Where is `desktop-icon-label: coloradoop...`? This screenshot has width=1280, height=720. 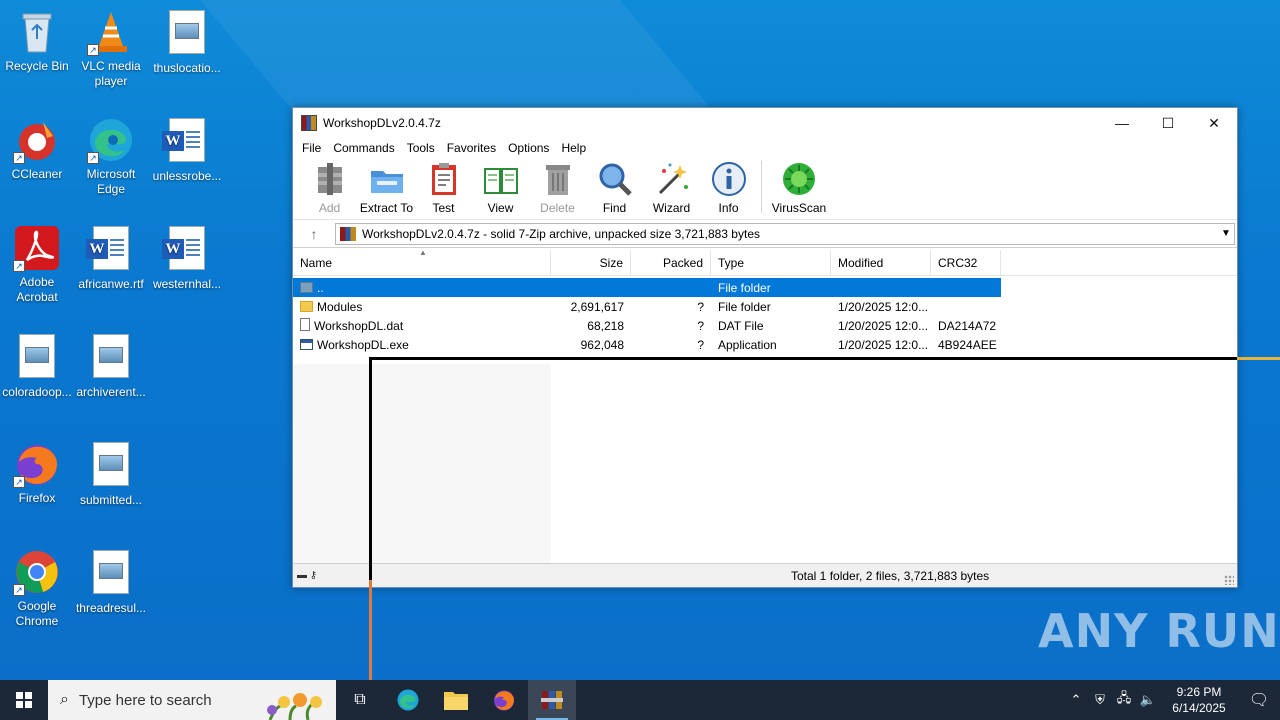 desktop-icon-label: coloradoop... is located at coordinates (37, 392).